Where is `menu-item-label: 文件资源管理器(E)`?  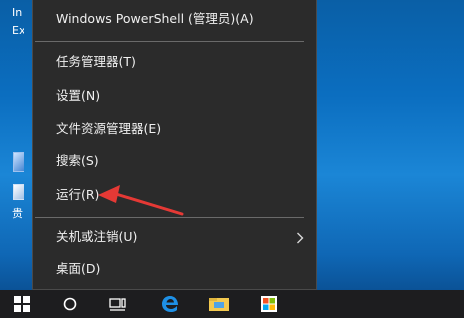
menu-item-label: 文件资源管理器(E) is located at coordinates (109, 128).